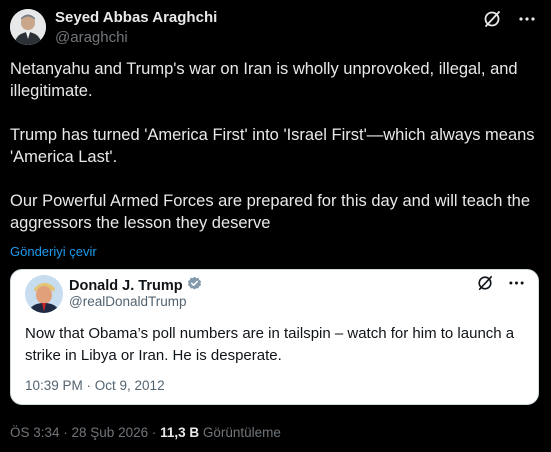 The image size is (551, 452). I want to click on quoted-timestamp: 10:39 PM · Oct 9, 2012, so click(95, 385).